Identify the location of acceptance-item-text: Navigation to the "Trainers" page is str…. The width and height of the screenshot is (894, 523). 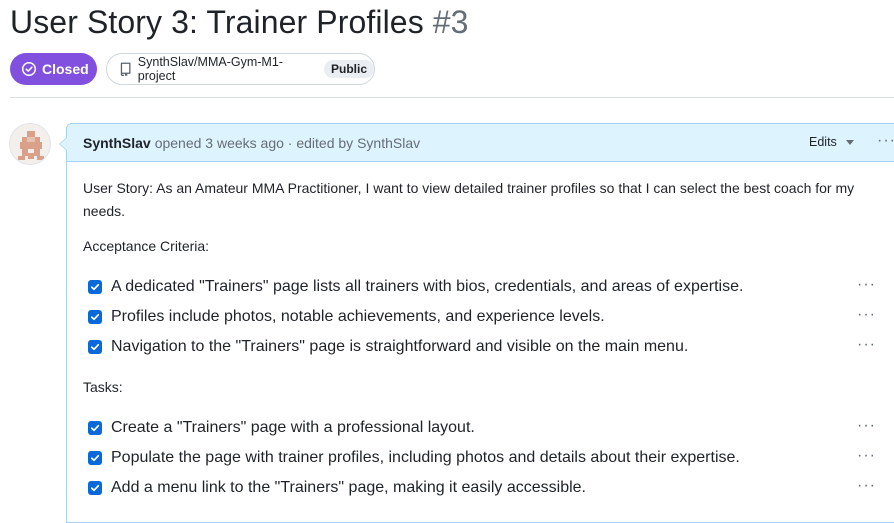
(400, 346).